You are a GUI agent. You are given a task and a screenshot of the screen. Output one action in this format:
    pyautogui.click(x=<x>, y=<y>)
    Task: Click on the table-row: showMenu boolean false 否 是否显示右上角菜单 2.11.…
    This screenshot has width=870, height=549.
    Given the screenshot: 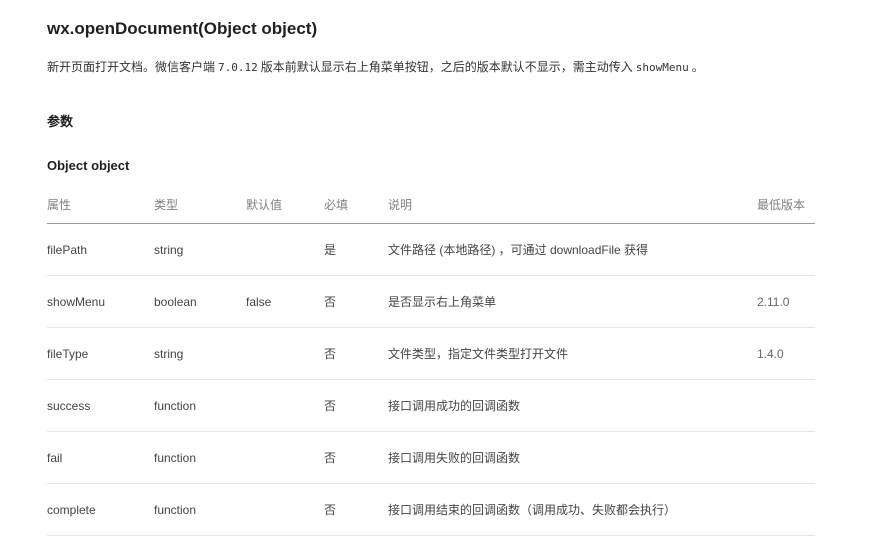 What is the action you would take?
    pyautogui.click(x=431, y=301)
    